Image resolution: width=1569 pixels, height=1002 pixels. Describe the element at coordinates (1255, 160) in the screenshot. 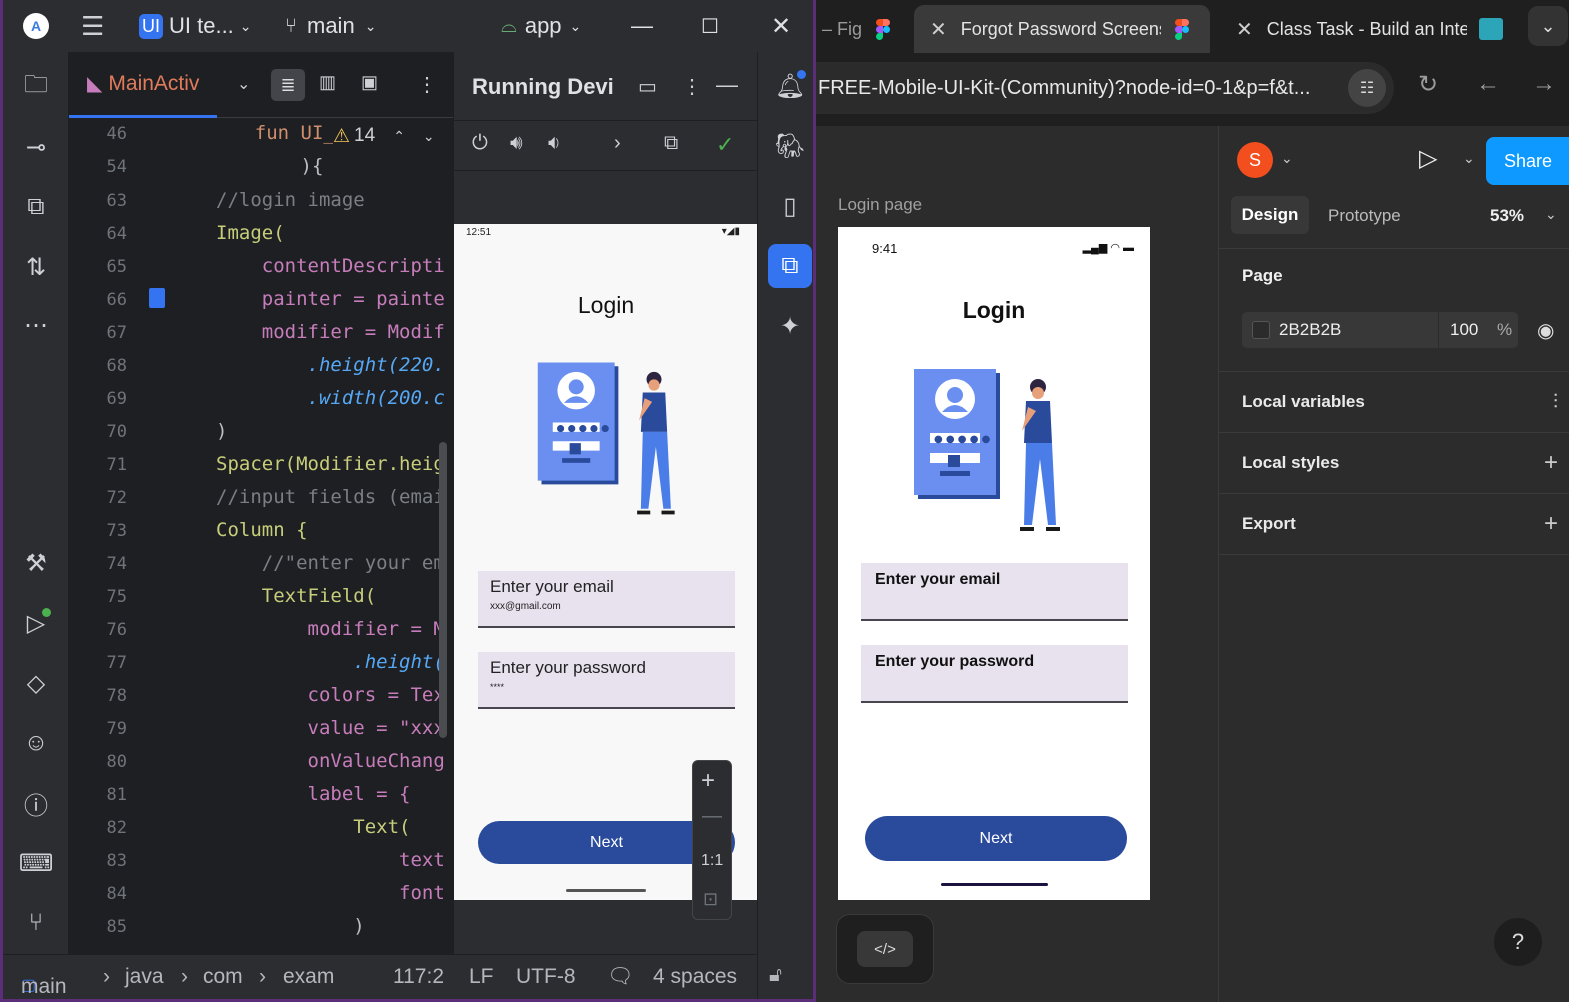

I see `avatar: S` at that location.